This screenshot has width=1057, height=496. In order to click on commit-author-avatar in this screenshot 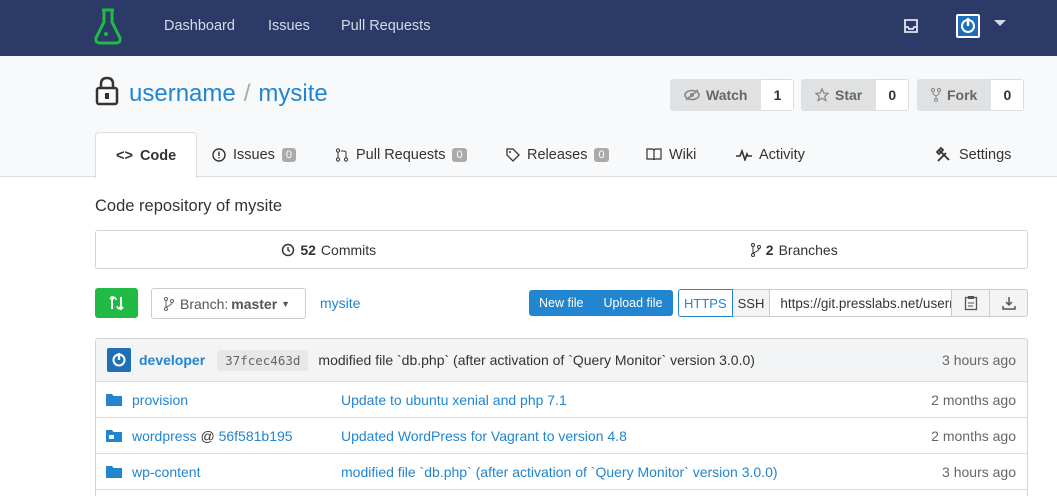, I will do `click(119, 360)`.